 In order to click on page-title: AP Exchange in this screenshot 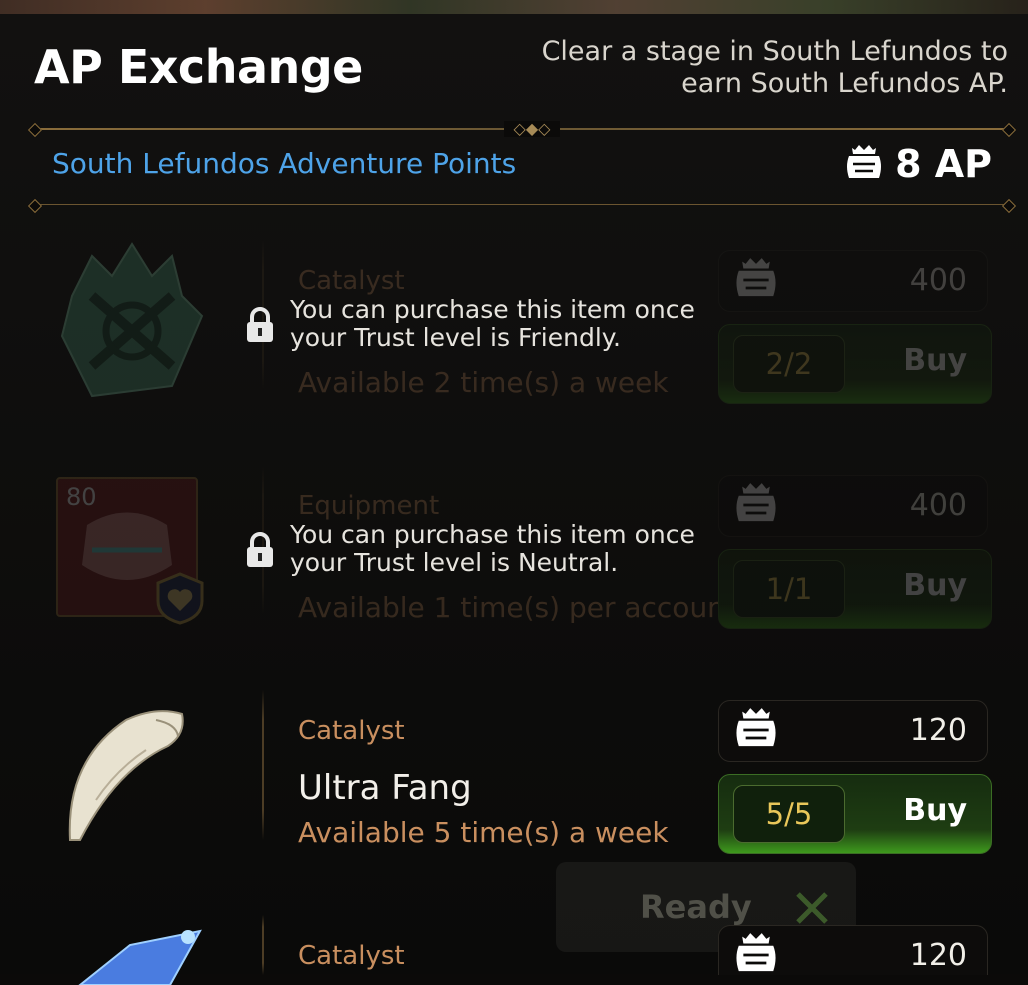, I will do `click(198, 67)`.